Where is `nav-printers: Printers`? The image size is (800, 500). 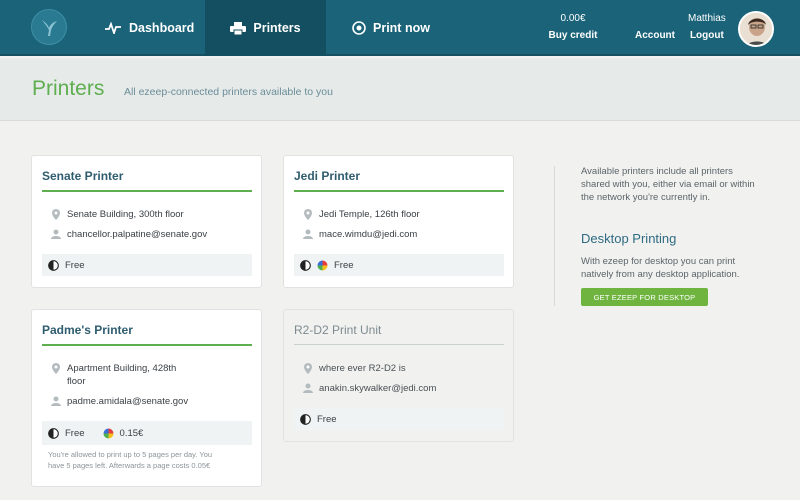 nav-printers: Printers is located at coordinates (265, 28).